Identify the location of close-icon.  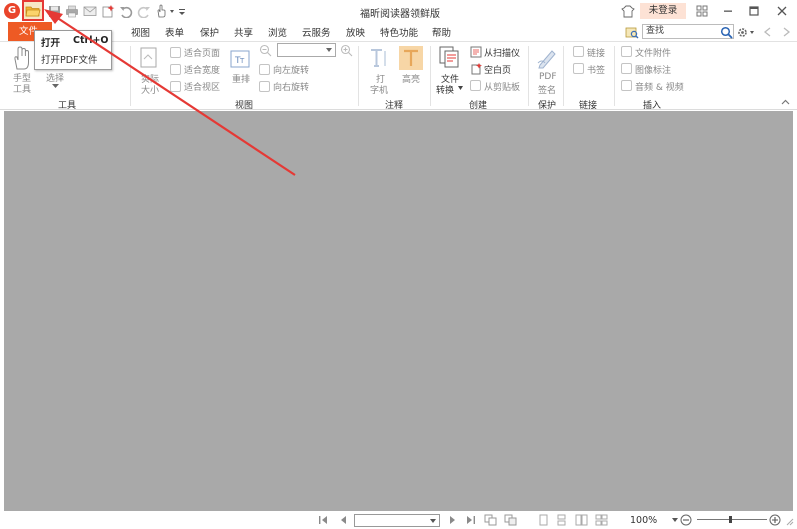
(782, 11).